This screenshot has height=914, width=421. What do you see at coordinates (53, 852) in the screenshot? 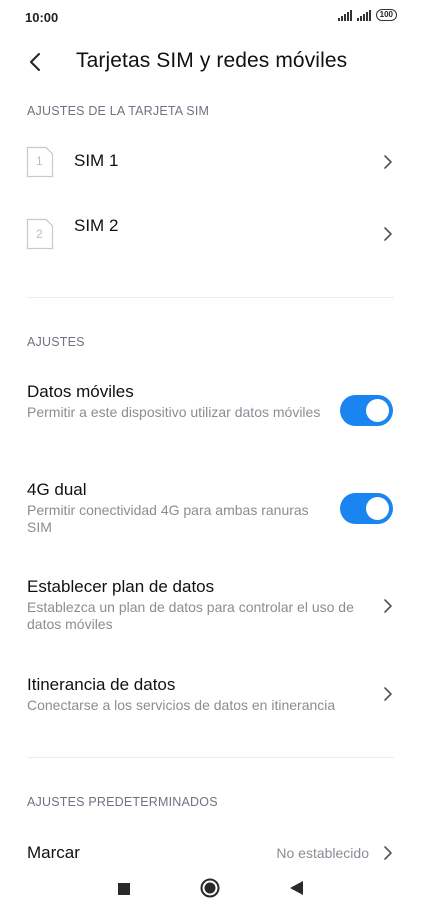
I see `setting-title: Marcar` at bounding box center [53, 852].